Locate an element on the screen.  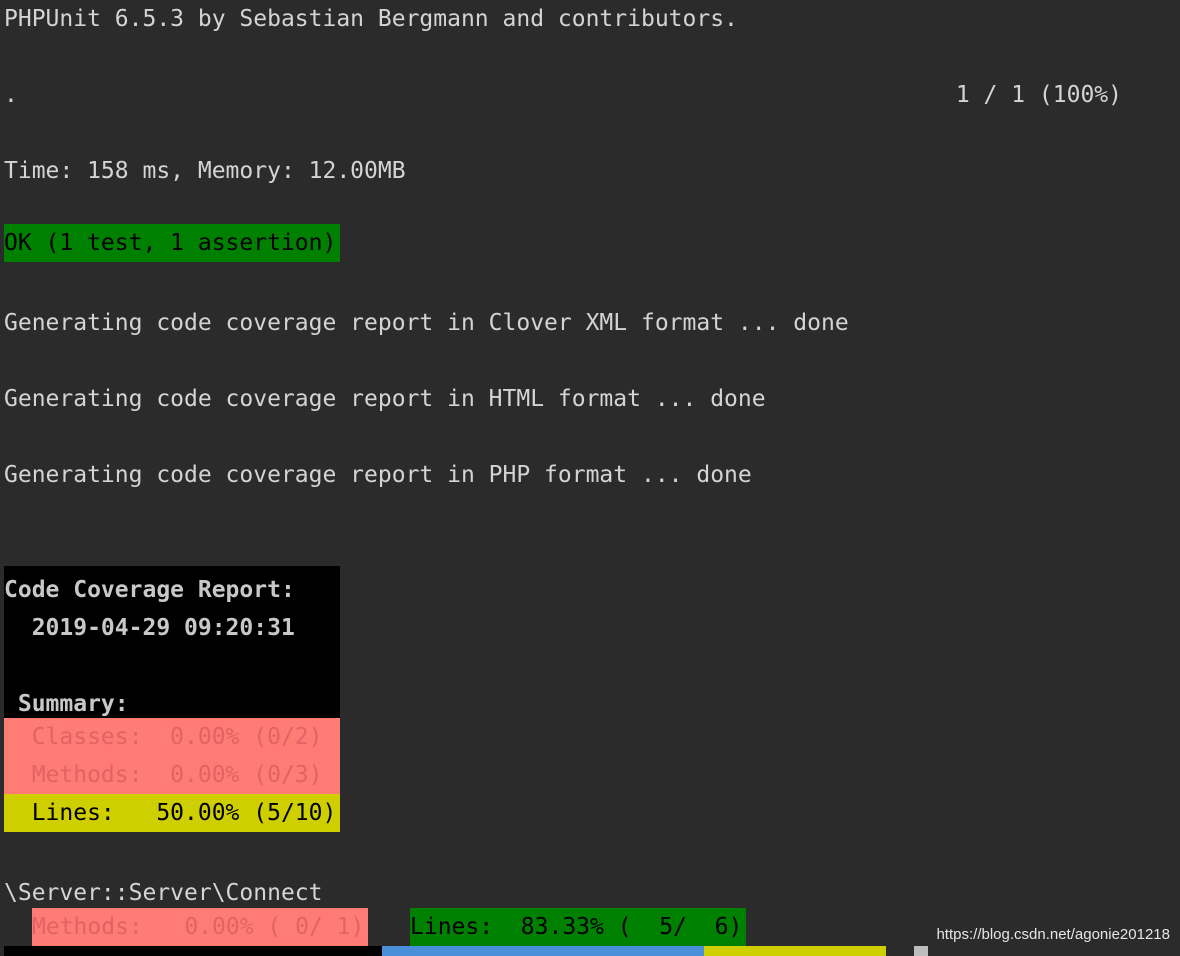
bottom-strip-black is located at coordinates (193, 951).